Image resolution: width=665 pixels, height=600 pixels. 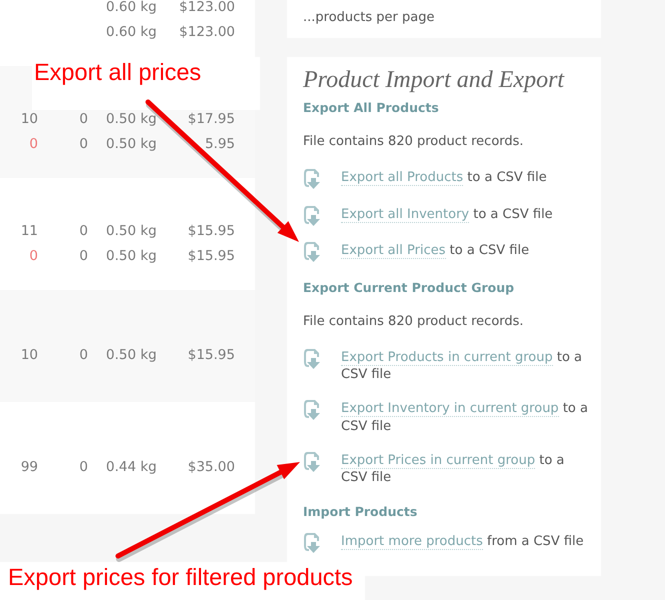 What do you see at coordinates (219, 144) in the screenshot?
I see `table-cell-text: 5.95` at bounding box center [219, 144].